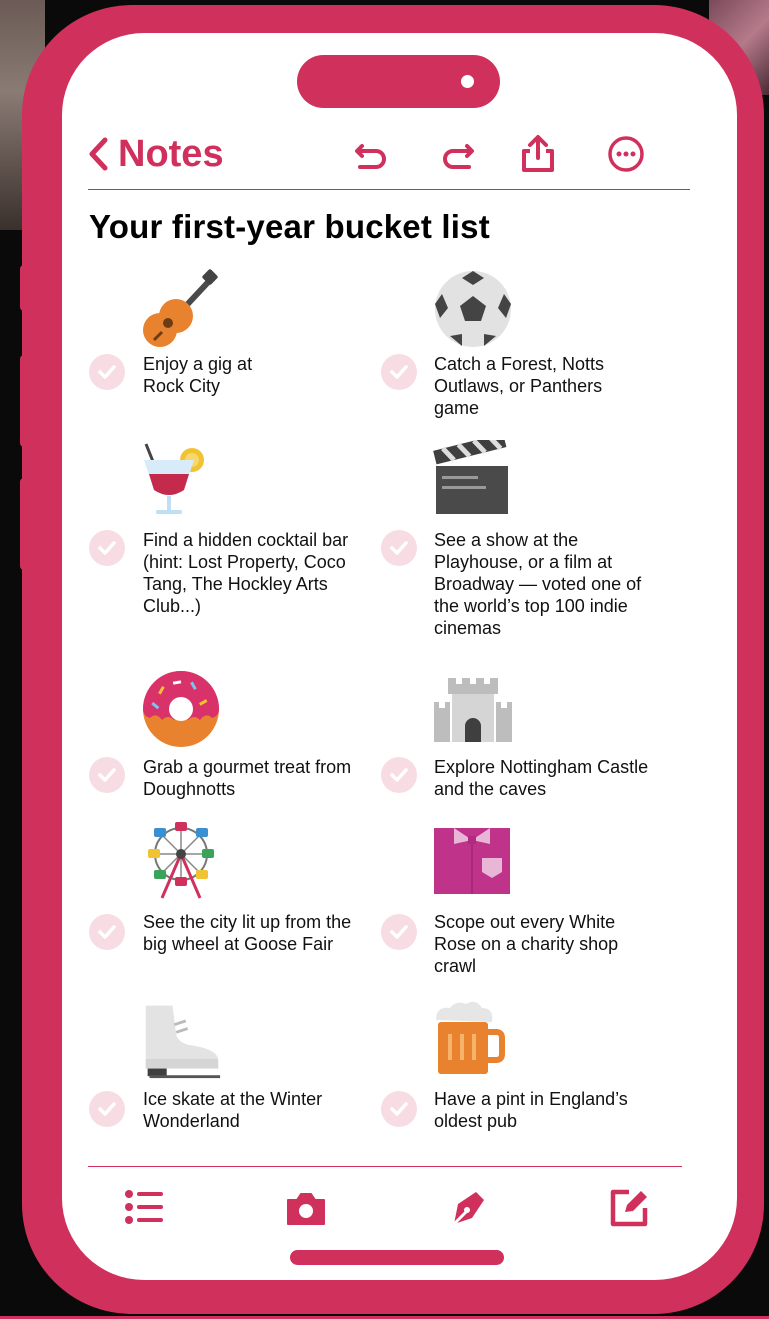 This screenshot has width=769, height=1319. I want to click on back-button: Notes, so click(156, 154).